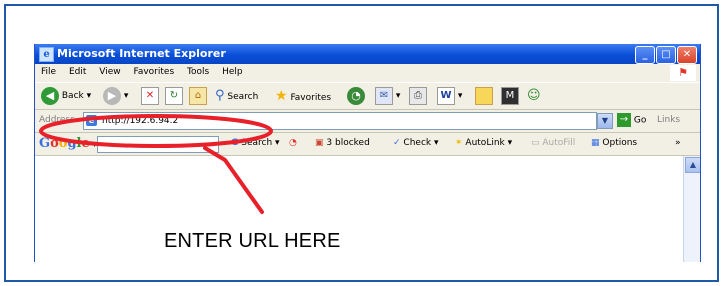 This screenshot has width=723, height=286. Describe the element at coordinates (156, 164) in the screenshot. I see `annotation-layer` at that location.